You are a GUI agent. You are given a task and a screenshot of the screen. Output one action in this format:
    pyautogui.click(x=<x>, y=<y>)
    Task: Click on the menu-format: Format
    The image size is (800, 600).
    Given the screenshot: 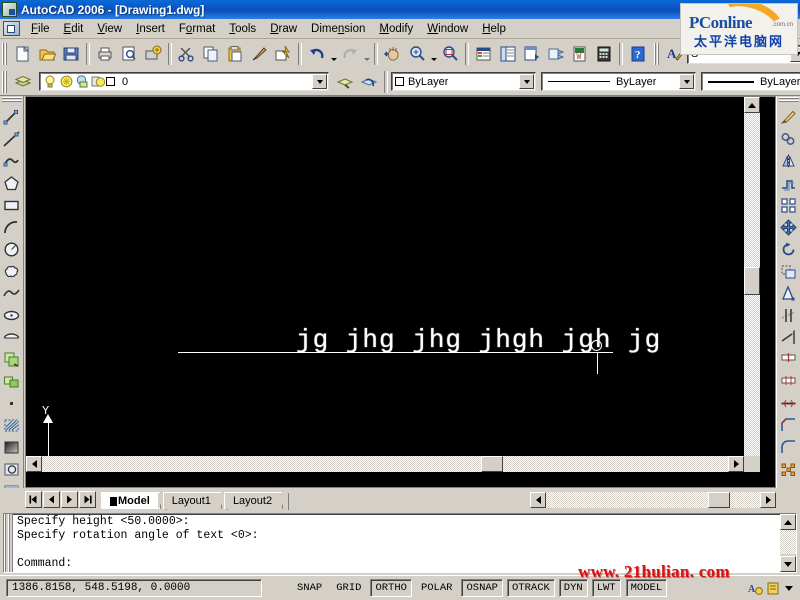 What is the action you would take?
    pyautogui.click(x=197, y=29)
    